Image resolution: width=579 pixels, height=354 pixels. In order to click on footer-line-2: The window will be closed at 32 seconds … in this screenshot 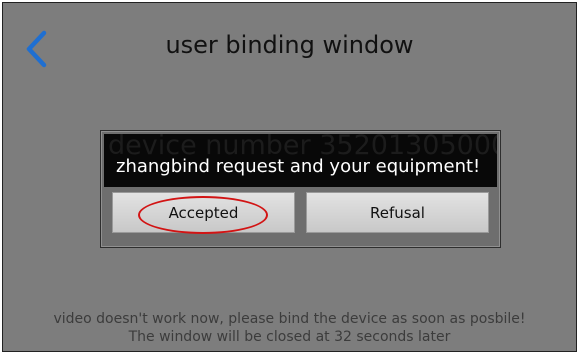, I will do `click(289, 337)`.